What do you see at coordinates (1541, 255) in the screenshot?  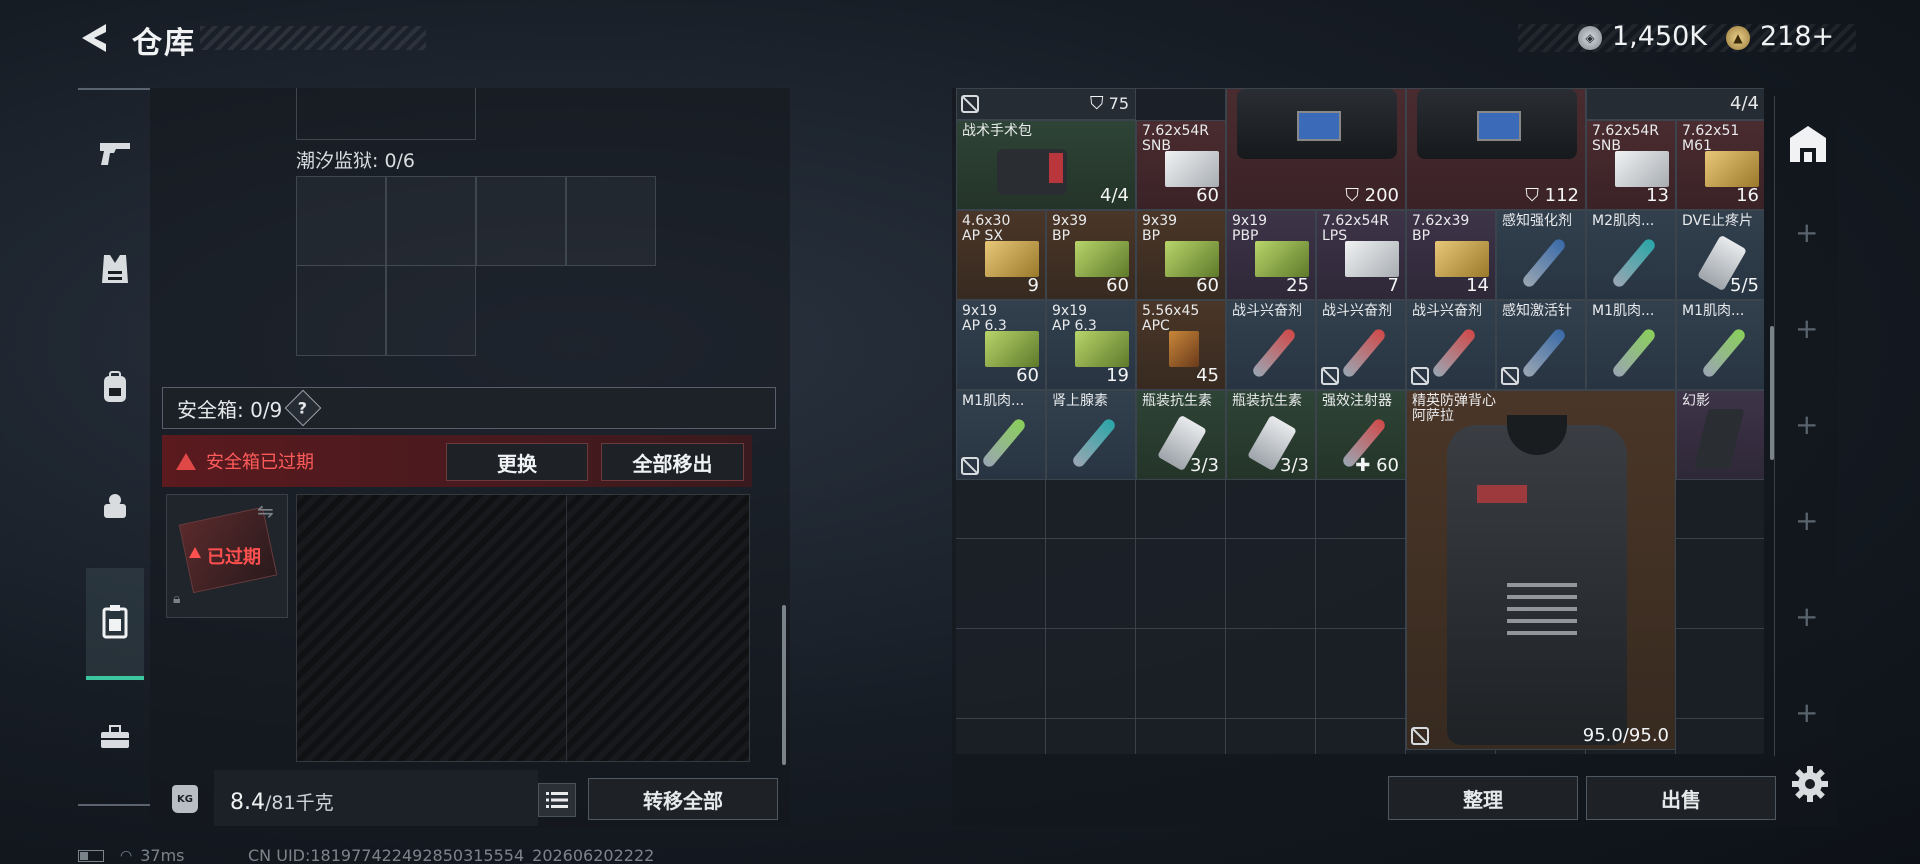 I see `stash-item: 感知强化剂` at bounding box center [1541, 255].